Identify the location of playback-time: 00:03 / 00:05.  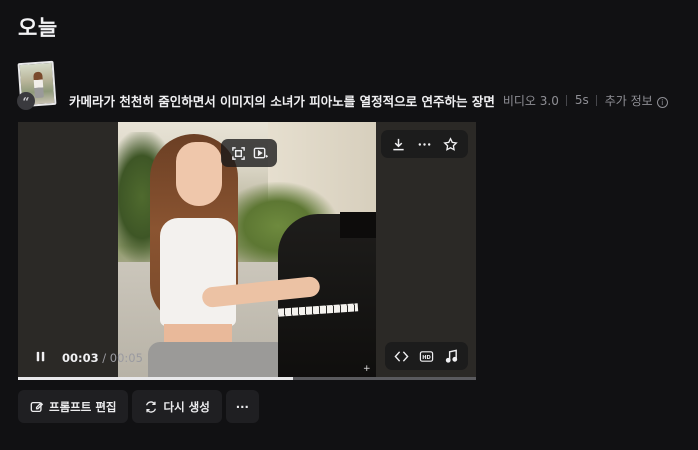
(102, 358).